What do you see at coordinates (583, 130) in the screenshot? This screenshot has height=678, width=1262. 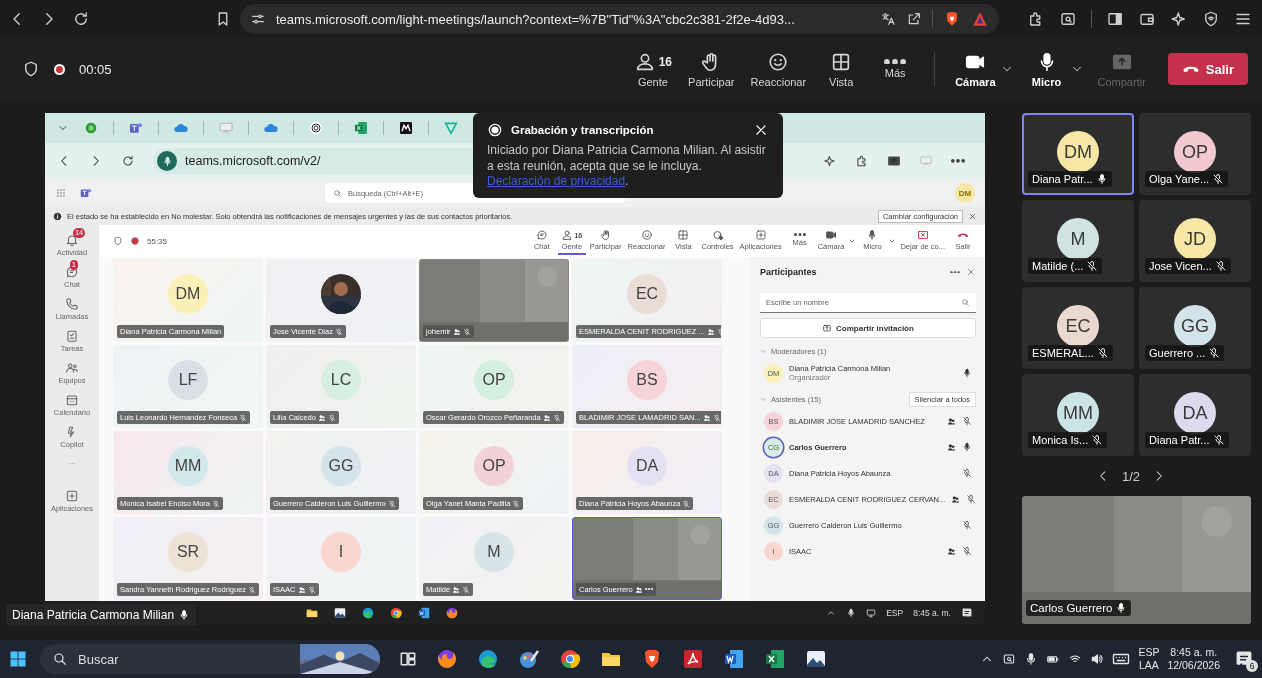 I see `popup-title: Grabación y transcripción` at bounding box center [583, 130].